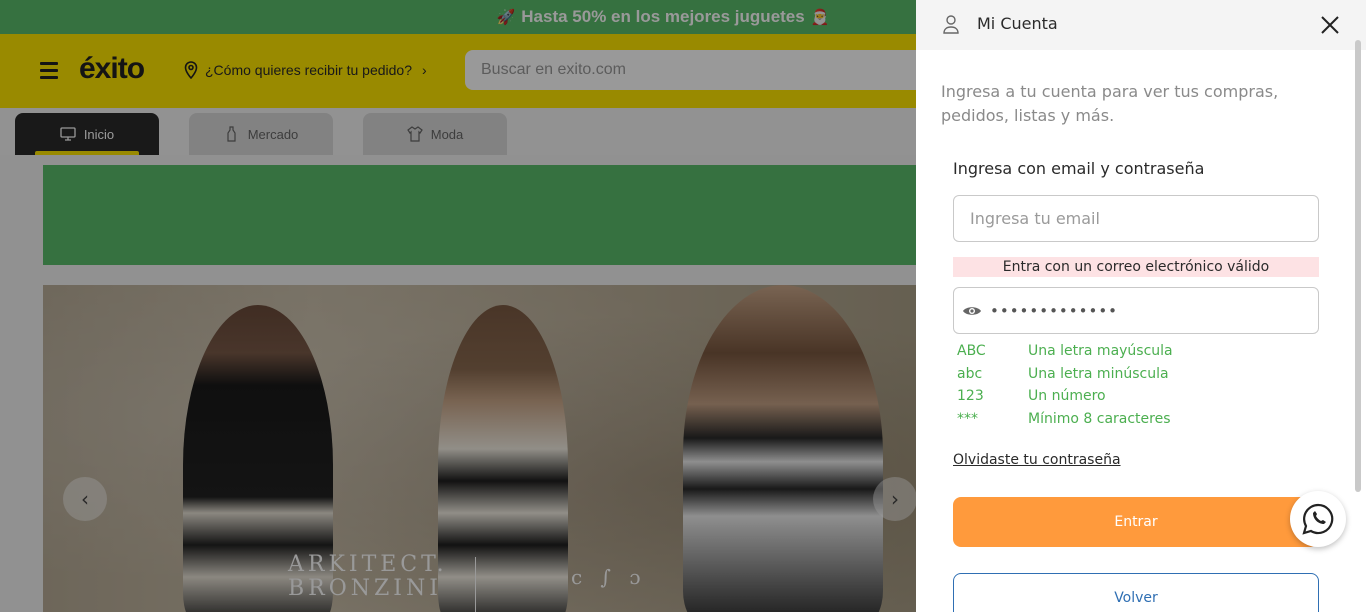 The height and width of the screenshot is (612, 1366). Describe the element at coordinates (1136, 592) in the screenshot. I see `back-button: Volver` at that location.